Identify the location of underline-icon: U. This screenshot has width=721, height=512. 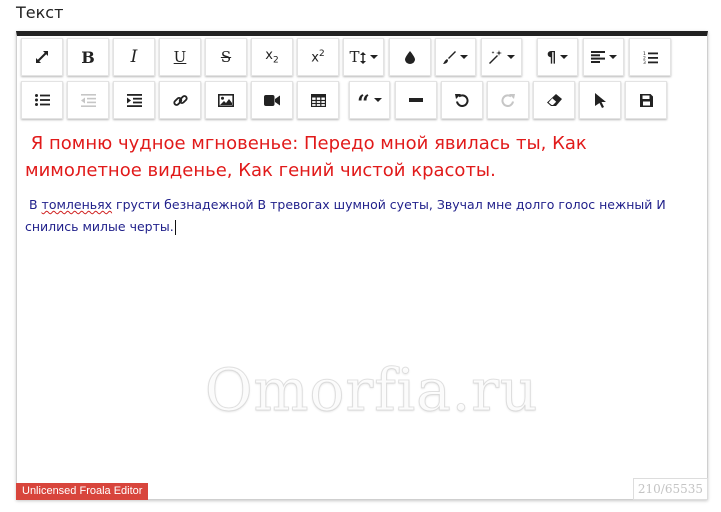
(180, 57).